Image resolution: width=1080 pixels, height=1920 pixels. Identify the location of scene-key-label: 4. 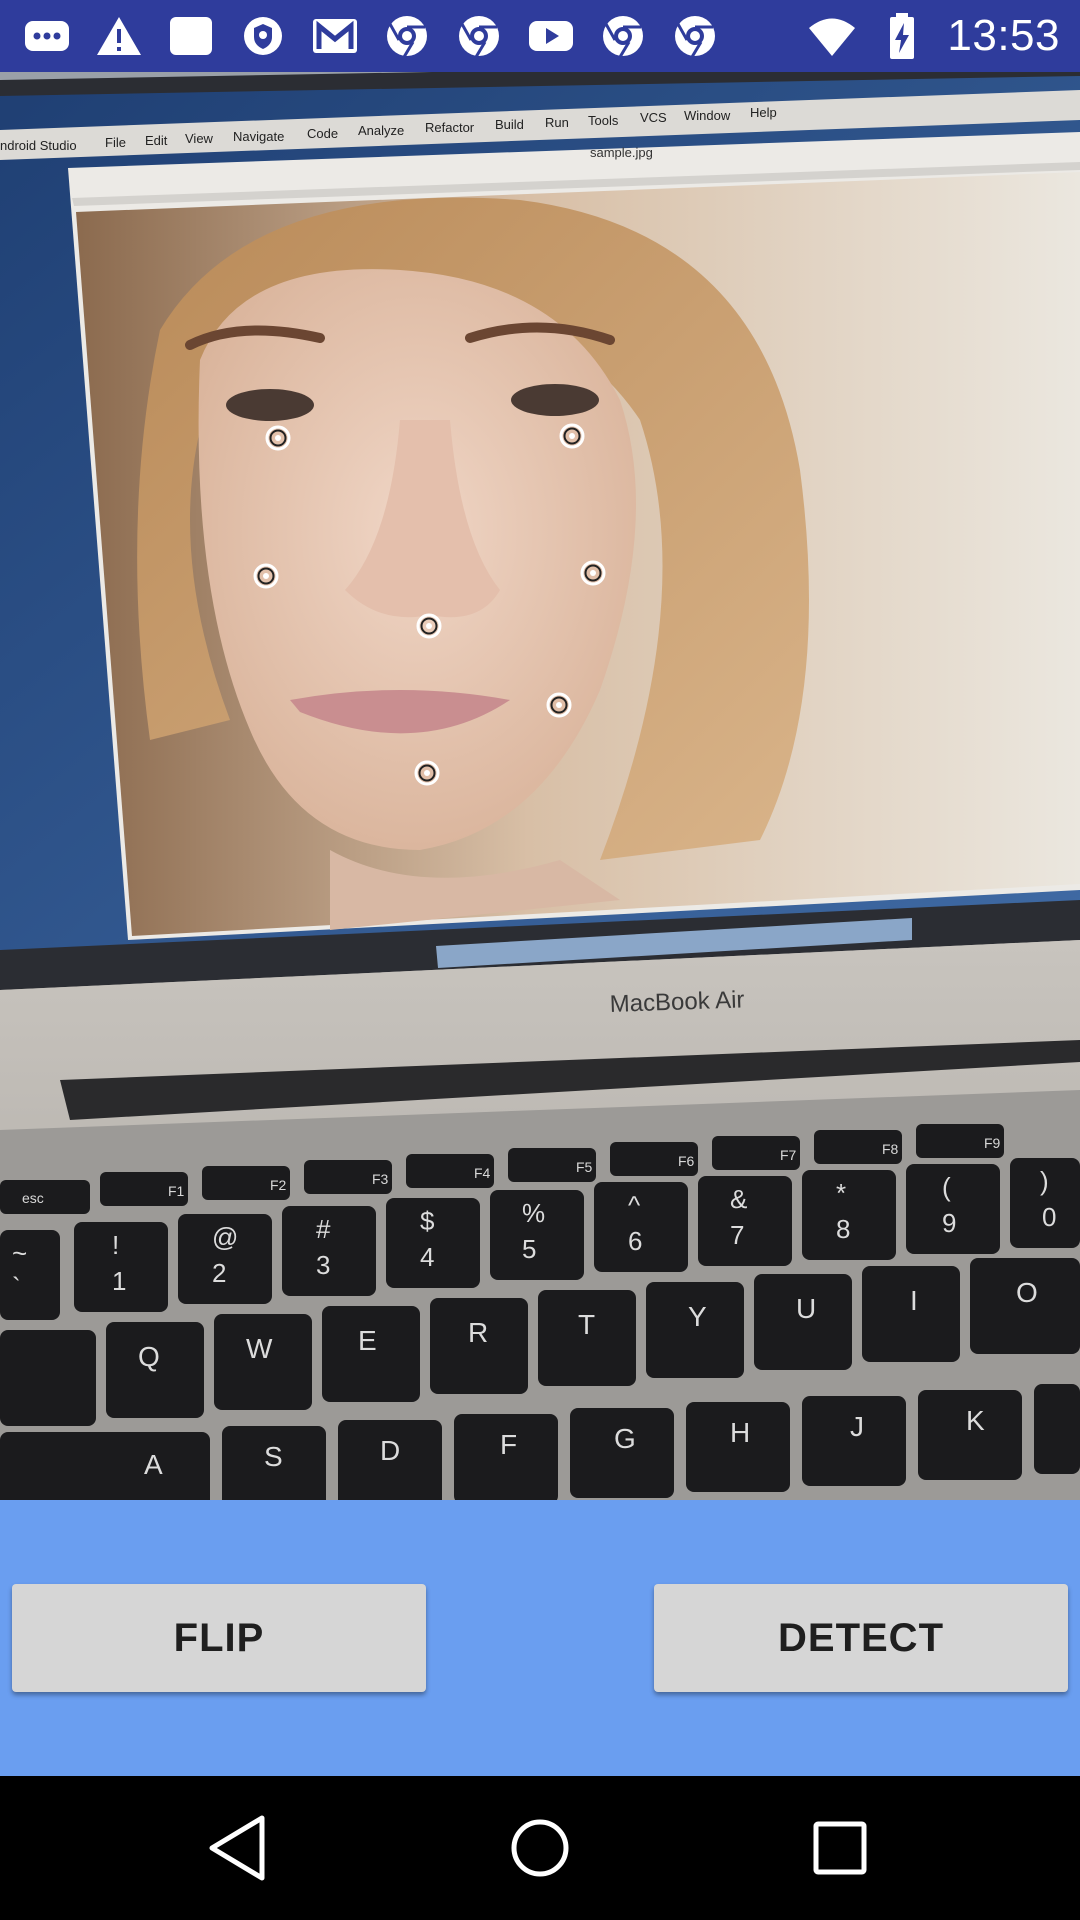
(427, 1257).